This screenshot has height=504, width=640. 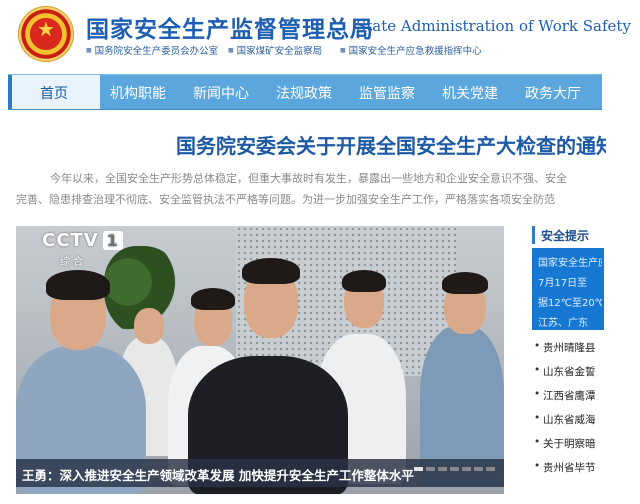 I want to click on nav-item-government-services: 政务大厅, so click(x=553, y=93).